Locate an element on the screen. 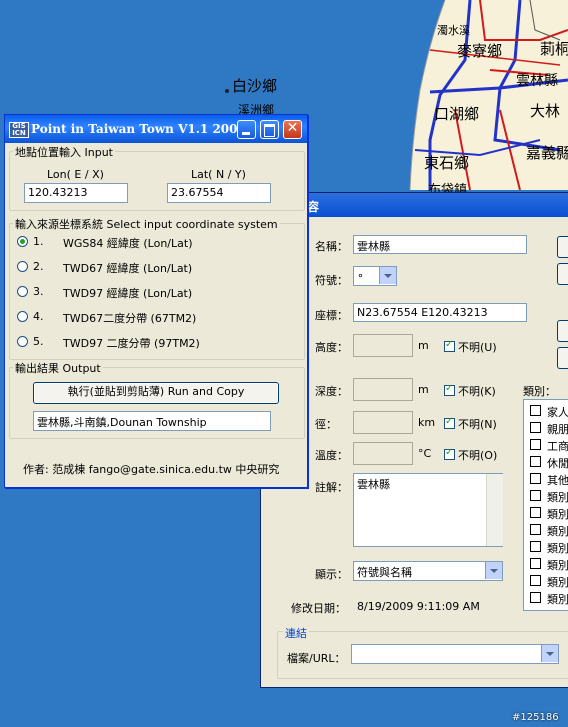 This screenshot has width=568, height=727. input-group-label: 地點位置輸入 Input is located at coordinates (64, 152).